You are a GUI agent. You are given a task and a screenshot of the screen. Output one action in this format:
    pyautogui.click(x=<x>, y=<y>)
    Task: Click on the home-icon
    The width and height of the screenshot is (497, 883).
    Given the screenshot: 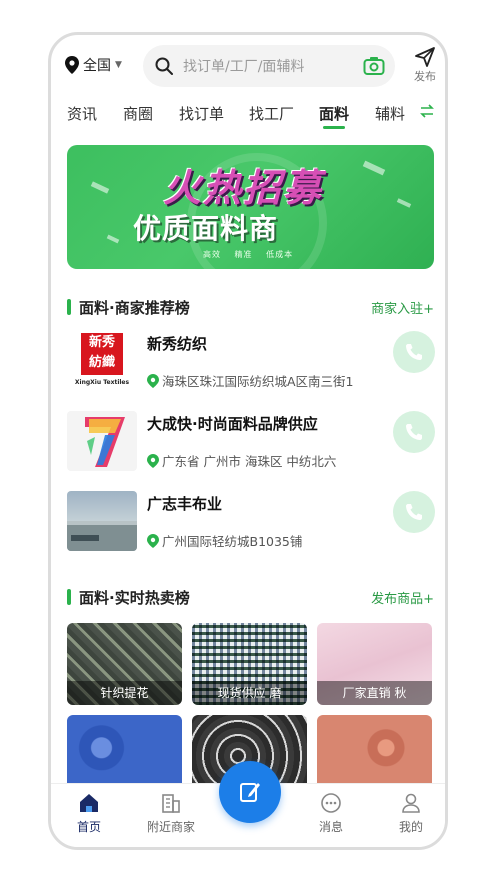 What is the action you would take?
    pyautogui.click(x=89, y=803)
    